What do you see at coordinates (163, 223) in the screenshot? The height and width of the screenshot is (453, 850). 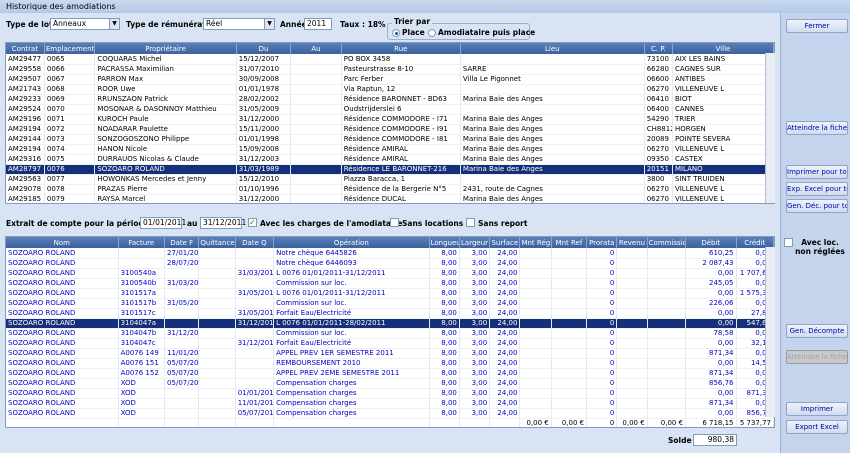 I see `extract-from-input: 01/01/2011` at bounding box center [163, 223].